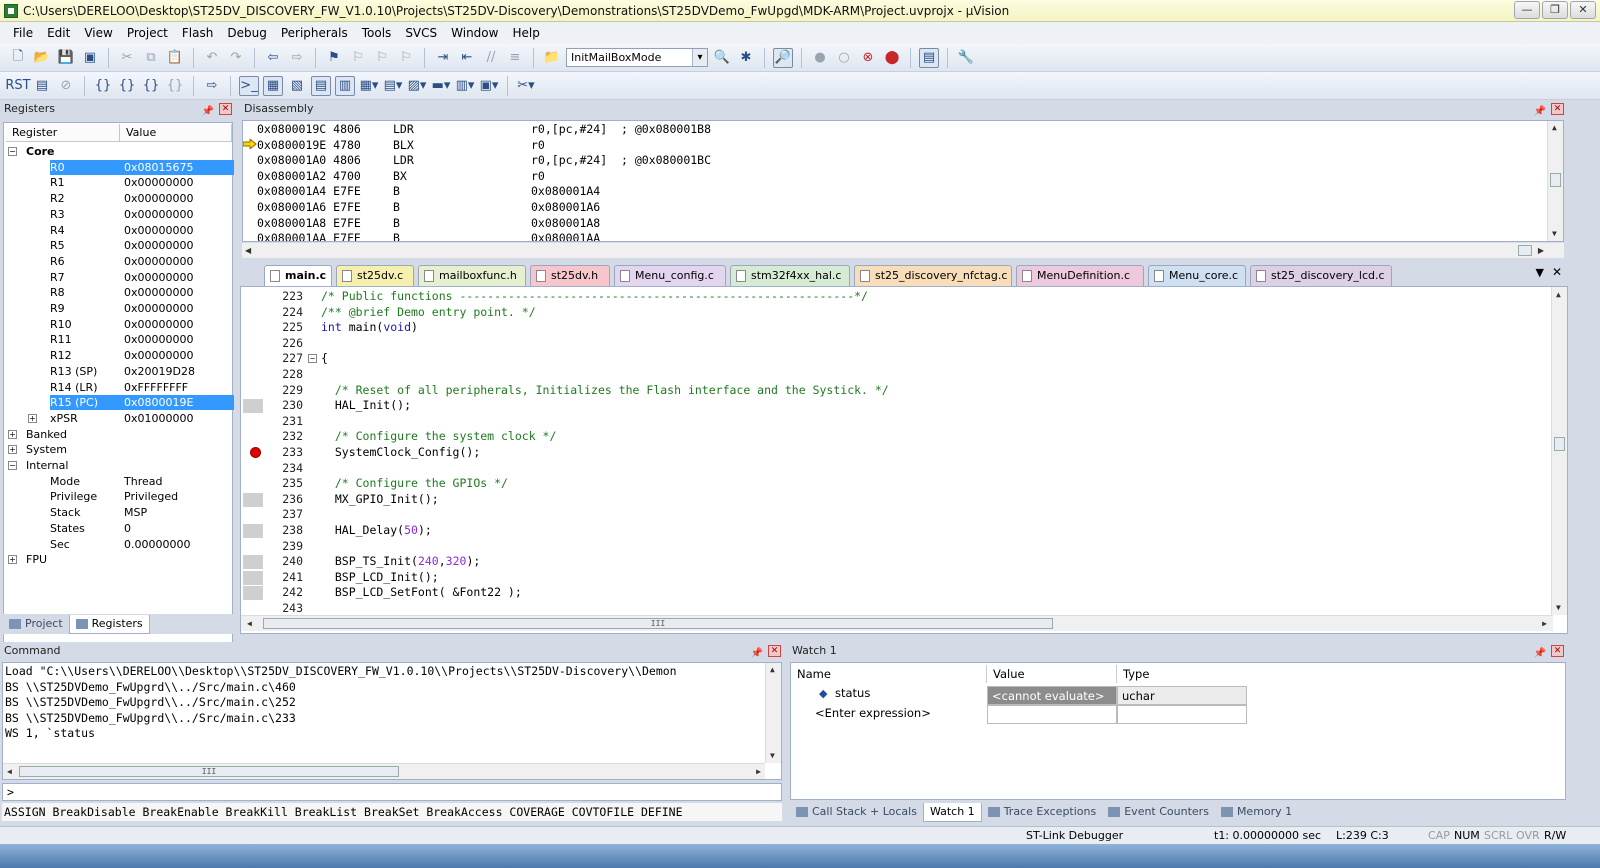 The height and width of the screenshot is (868, 1600). Describe the element at coordinates (314, 33) in the screenshot. I see `menu-peripherals: Peripherals` at that location.